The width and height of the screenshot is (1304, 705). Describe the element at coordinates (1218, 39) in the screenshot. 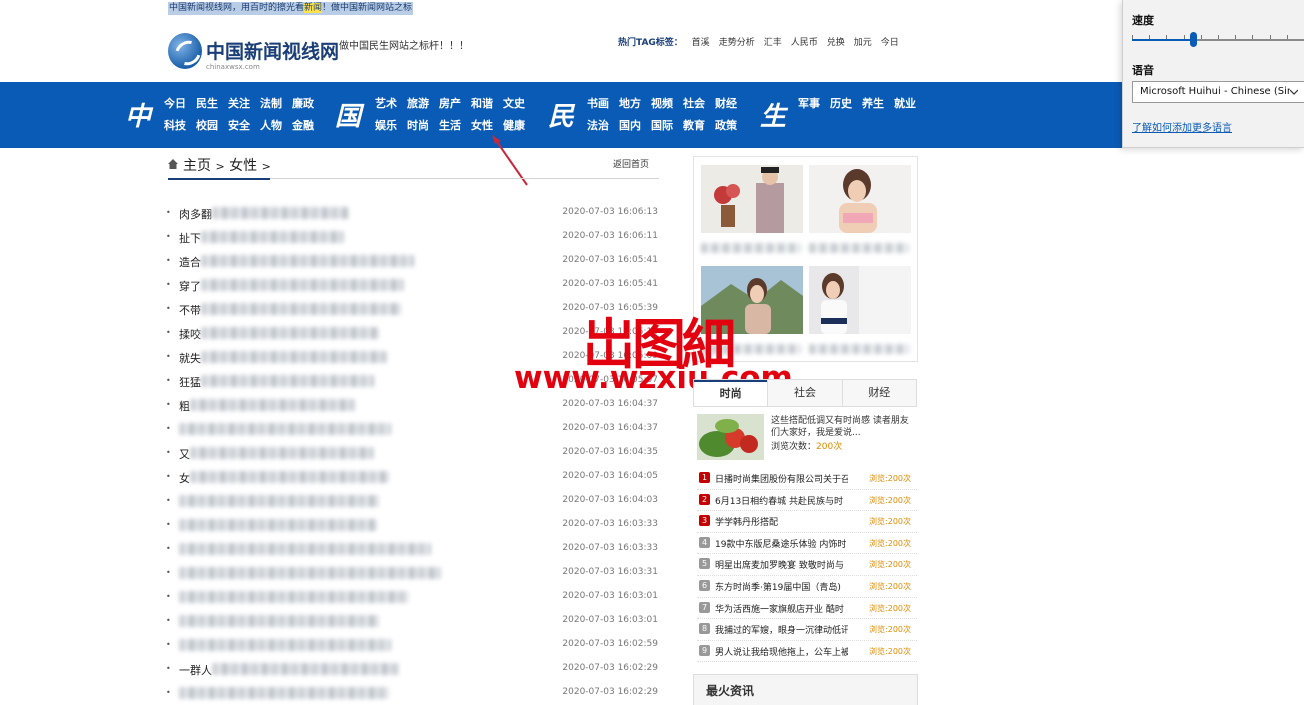

I see `speed-slider` at that location.